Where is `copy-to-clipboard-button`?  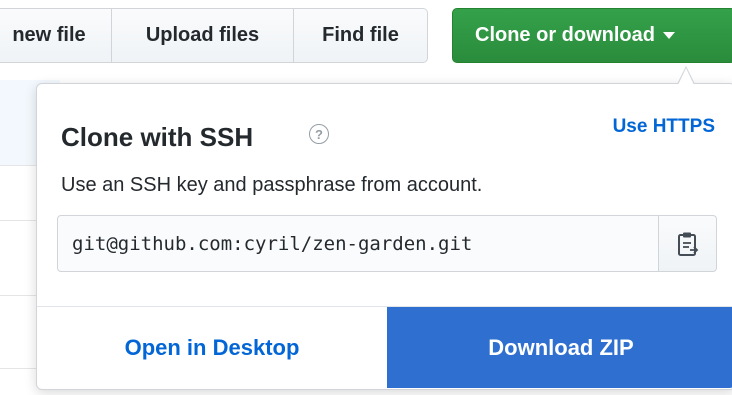 copy-to-clipboard-button is located at coordinates (688, 243).